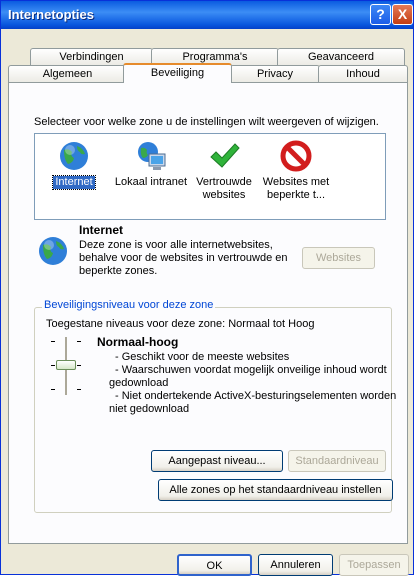  What do you see at coordinates (139, 383) in the screenshot?
I see `security-level-desc-3: gedownload` at bounding box center [139, 383].